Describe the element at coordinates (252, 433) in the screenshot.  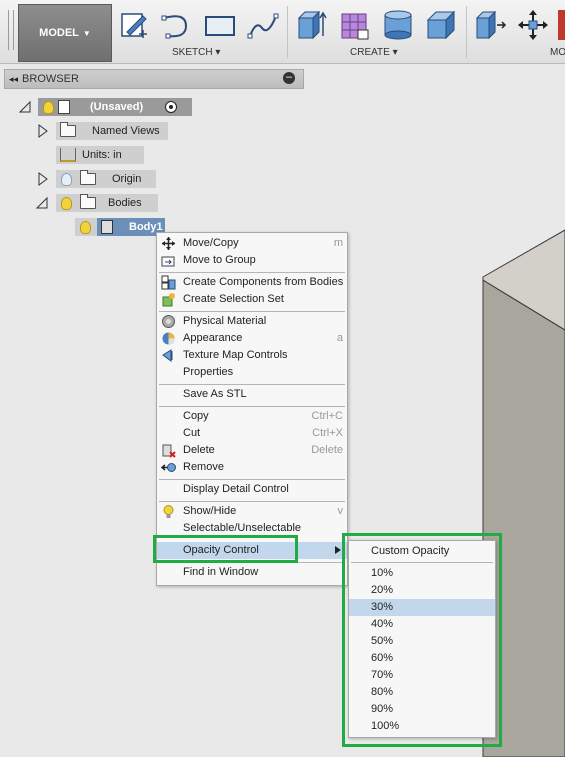
I see `menu-item-cut: Cut Ctrl+X` at that location.